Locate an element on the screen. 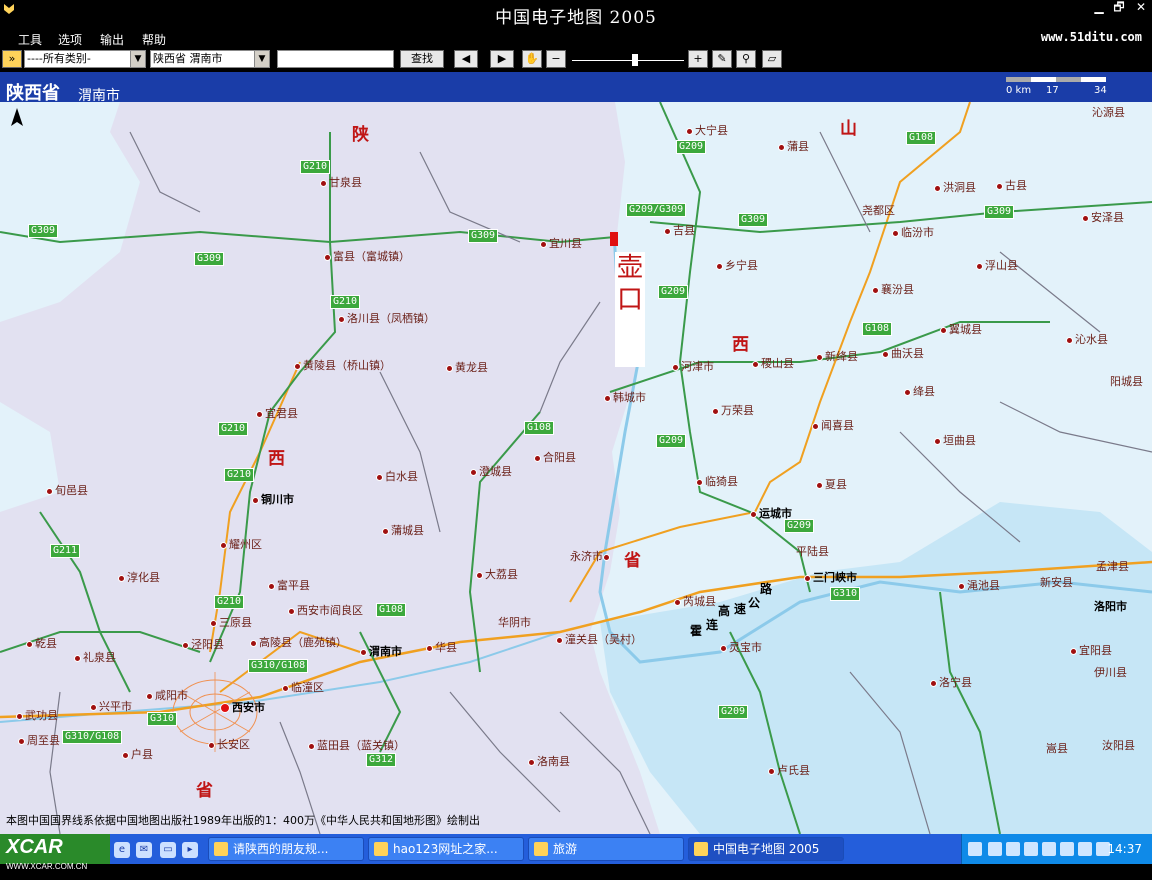  place-label: 洛川县（凤栖镇） is located at coordinates (386, 318).